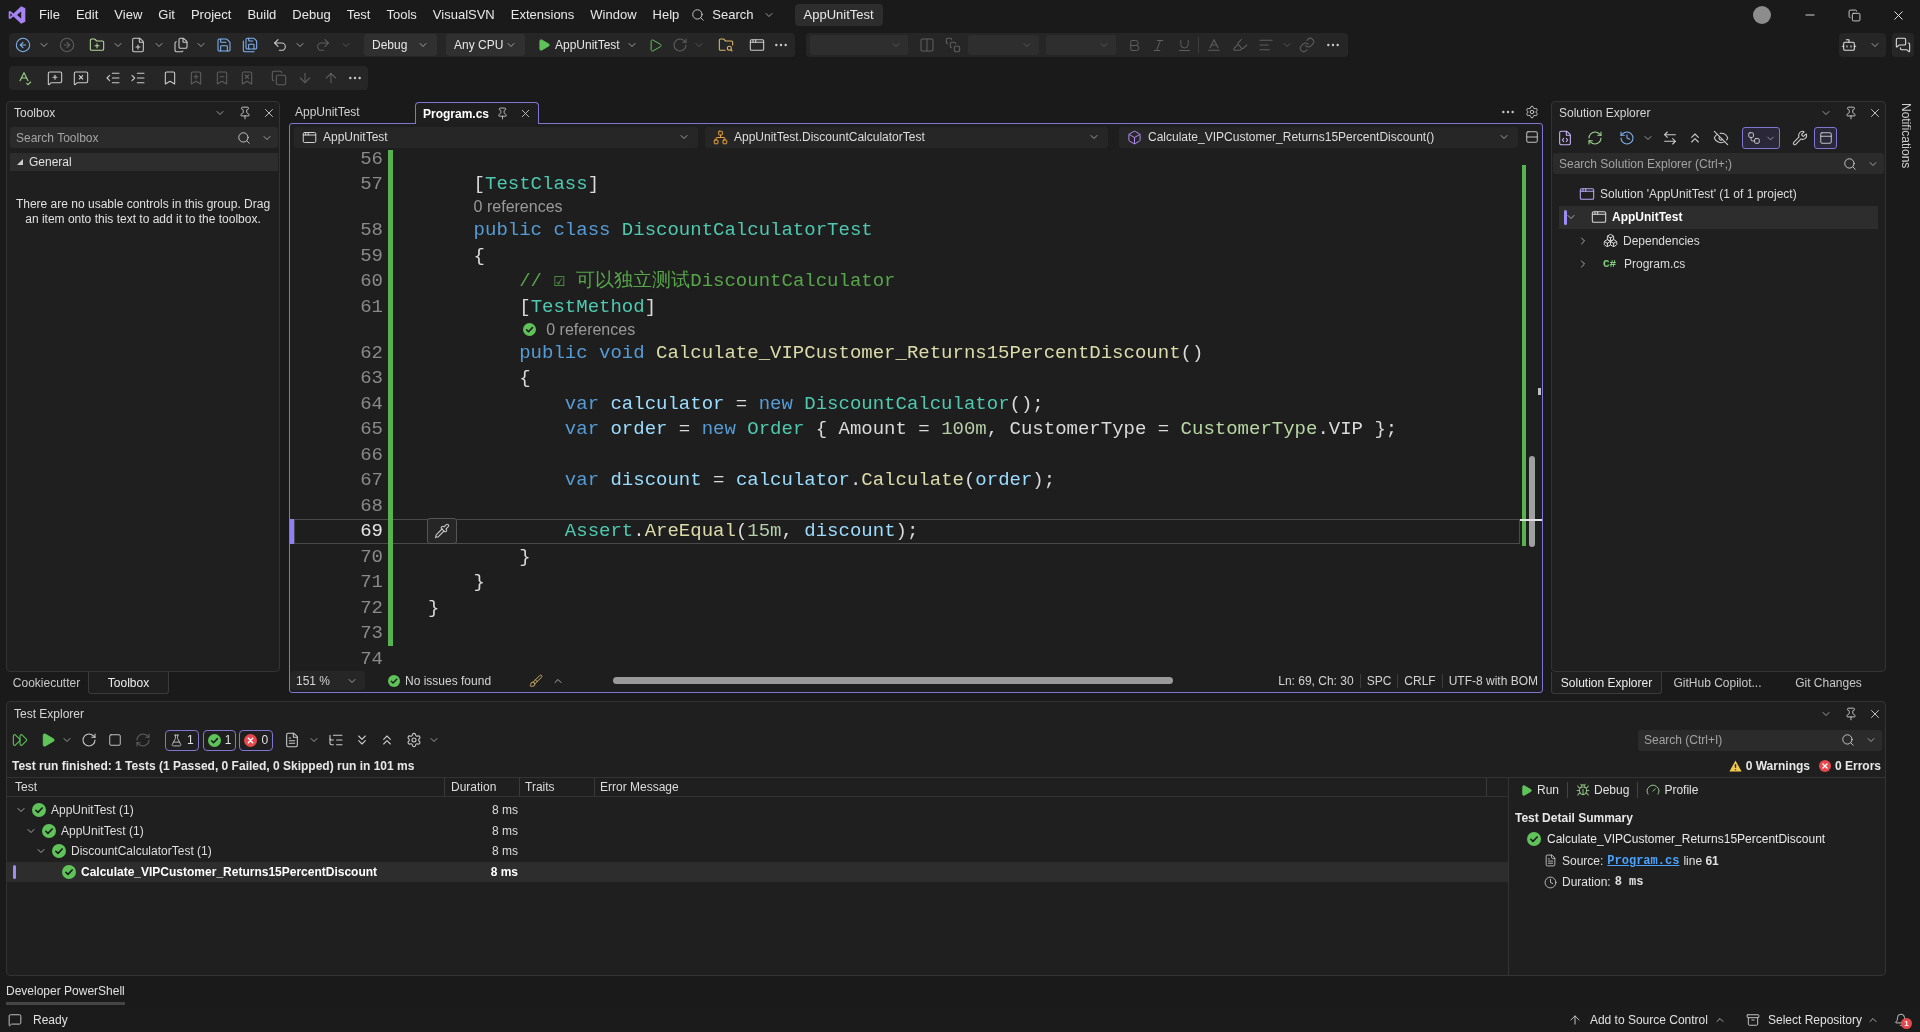 The height and width of the screenshot is (1032, 1920). I want to click on comment-icon, so click(55, 78).